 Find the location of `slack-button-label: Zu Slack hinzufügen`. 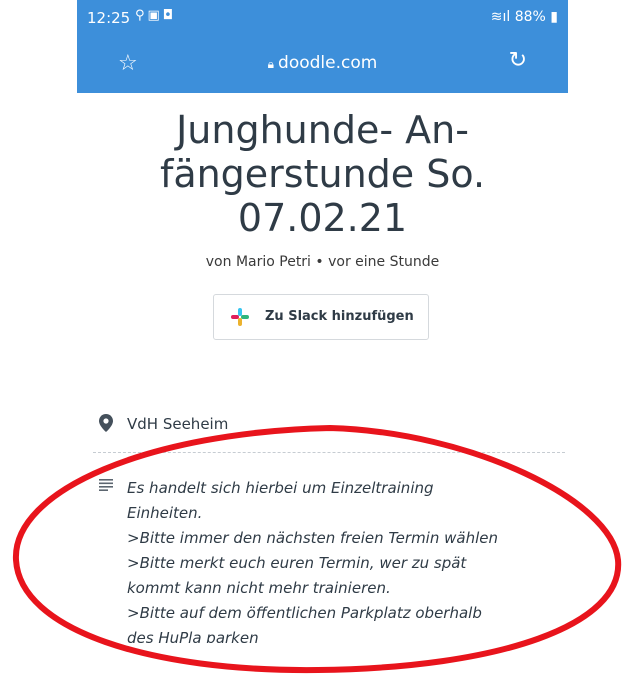

slack-button-label: Zu Slack hinzufügen is located at coordinates (339, 316).